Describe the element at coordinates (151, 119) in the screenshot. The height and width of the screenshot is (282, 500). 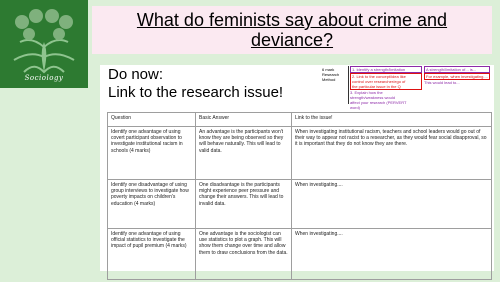
I see `header-question: Question` at that location.